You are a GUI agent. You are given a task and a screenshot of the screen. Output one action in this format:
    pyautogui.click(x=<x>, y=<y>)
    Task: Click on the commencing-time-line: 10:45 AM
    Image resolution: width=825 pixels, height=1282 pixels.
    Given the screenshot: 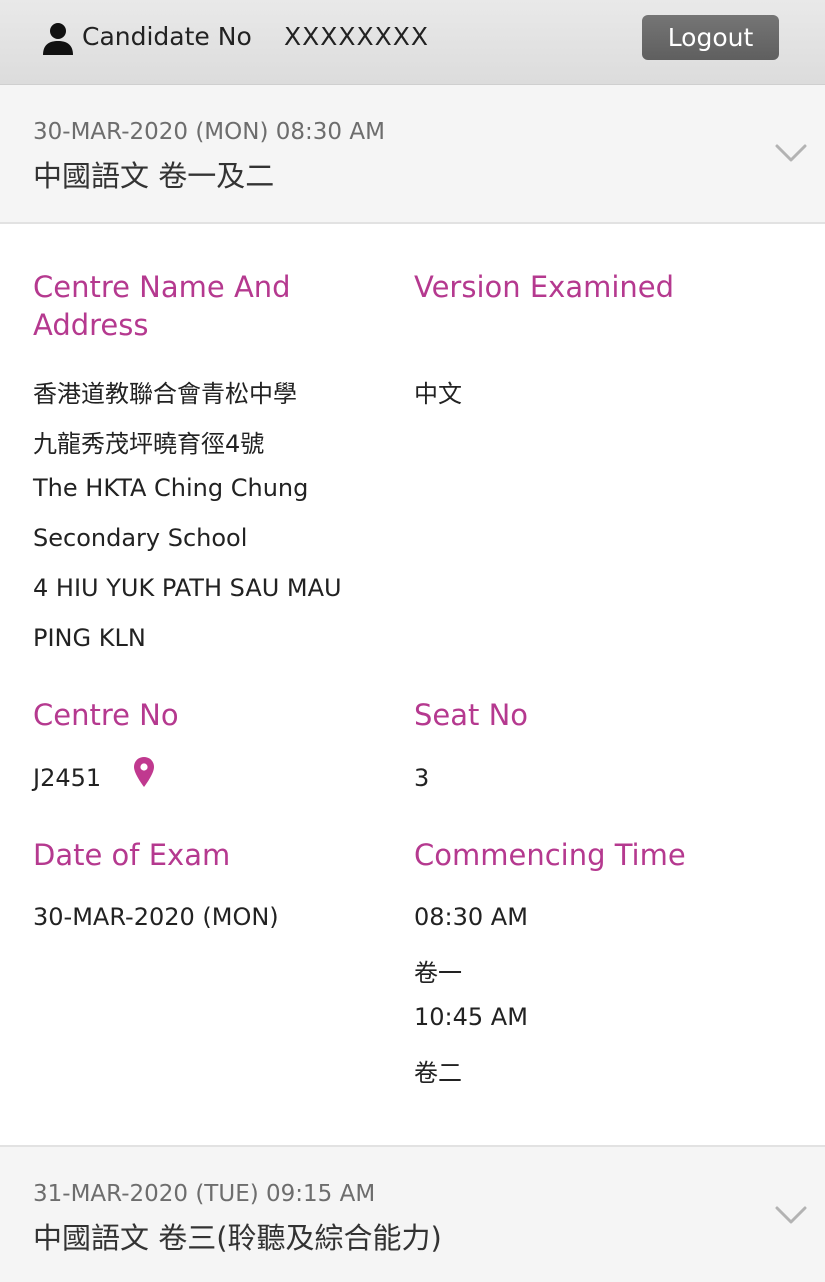 What is the action you would take?
    pyautogui.click(x=471, y=1017)
    